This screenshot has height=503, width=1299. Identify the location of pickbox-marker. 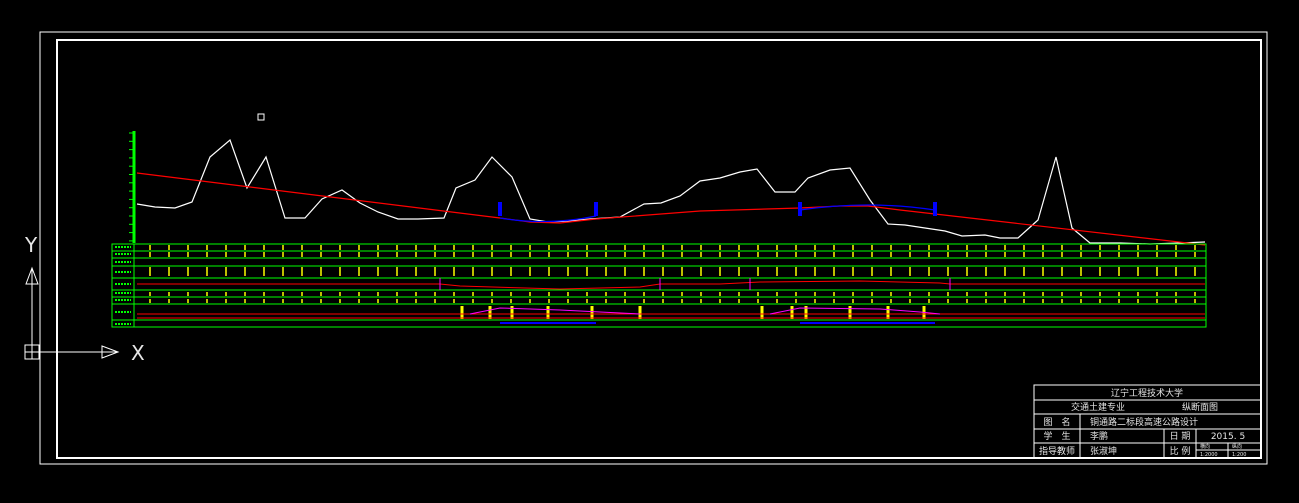
(261, 117).